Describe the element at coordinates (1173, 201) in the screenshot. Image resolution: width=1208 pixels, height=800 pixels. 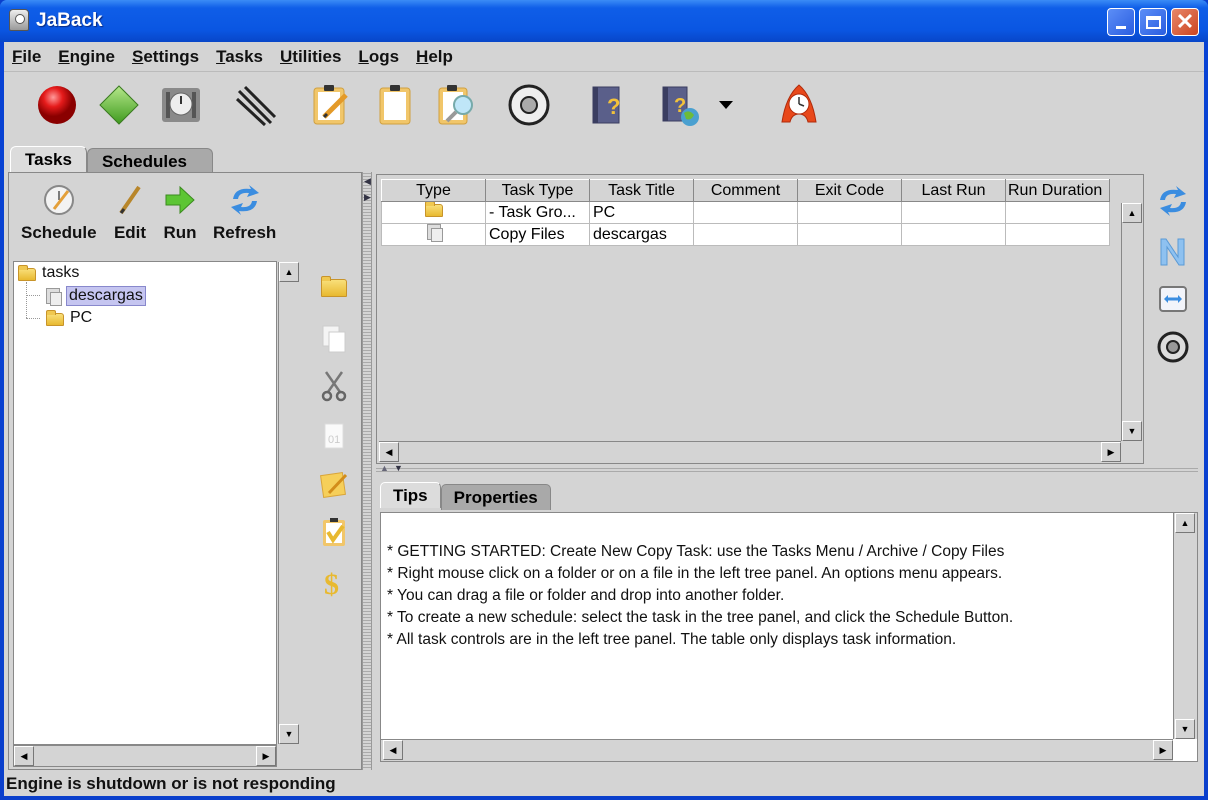
I see `refresh-table-button` at that location.